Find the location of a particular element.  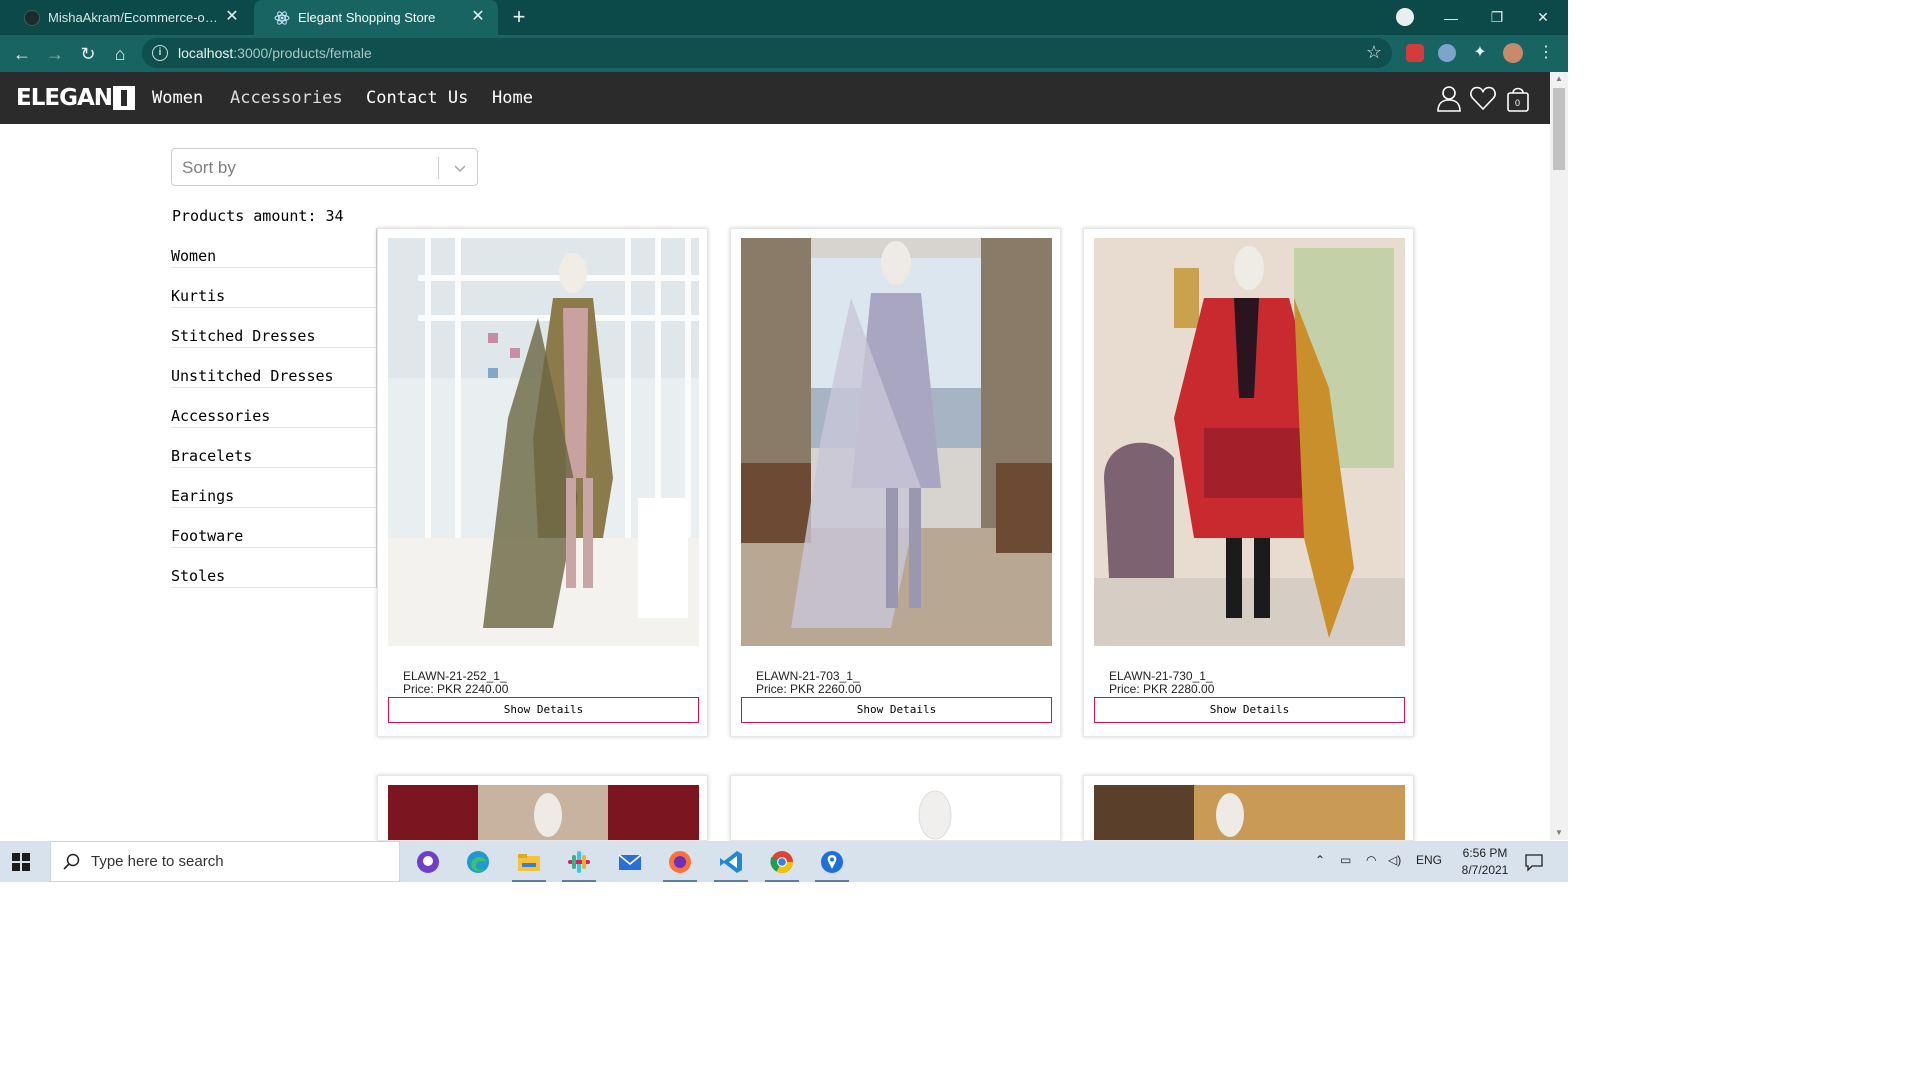

back-icon: ← is located at coordinates (22, 54).